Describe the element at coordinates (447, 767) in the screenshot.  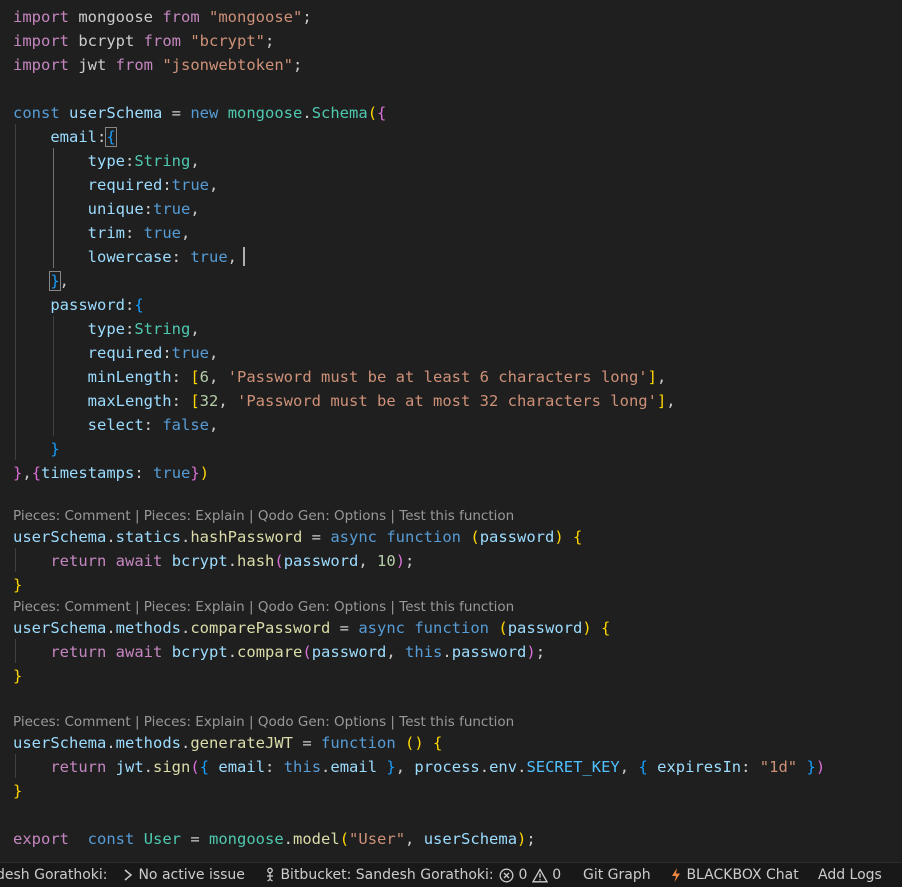
I see `code-token: process` at that location.